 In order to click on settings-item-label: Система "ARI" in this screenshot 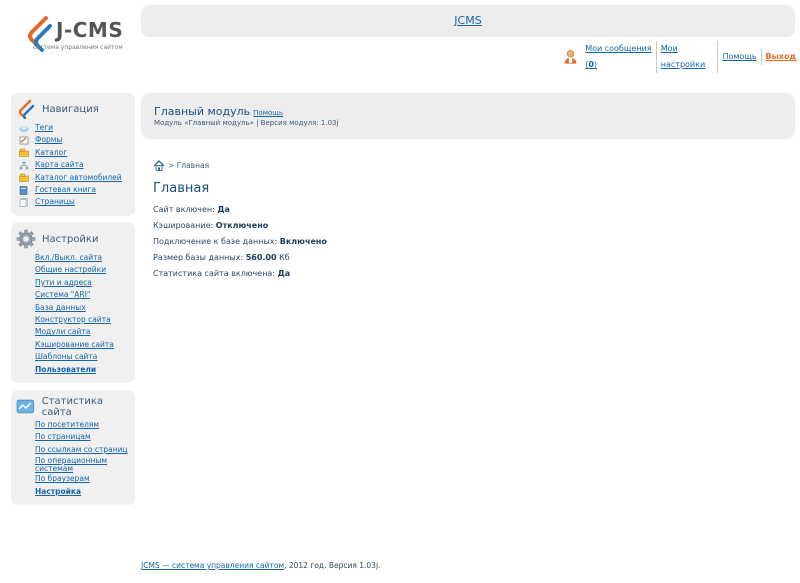, I will do `click(62, 295)`.